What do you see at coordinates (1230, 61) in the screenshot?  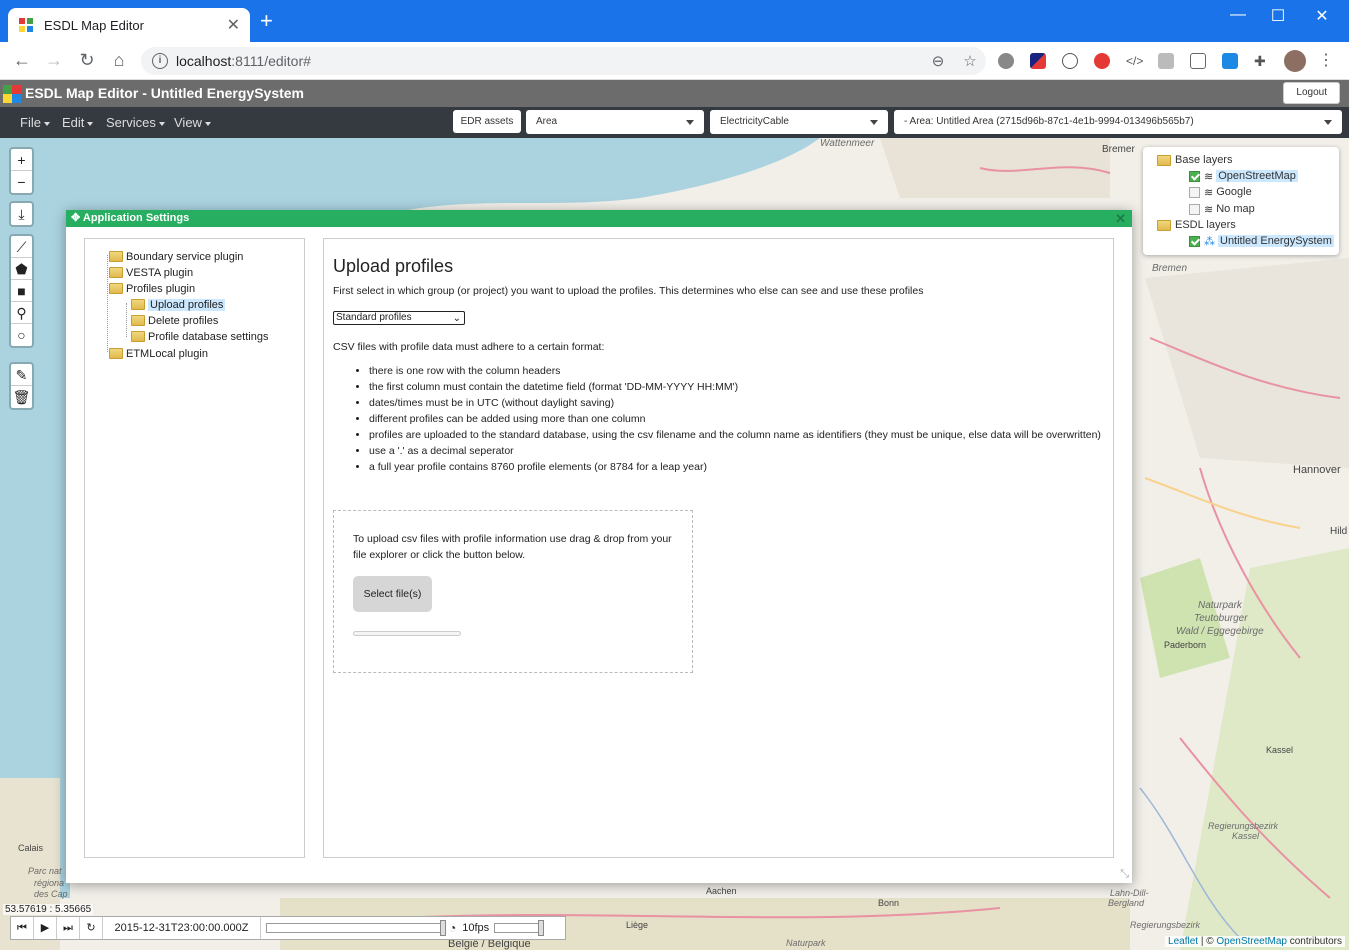 I see `windows-icon` at bounding box center [1230, 61].